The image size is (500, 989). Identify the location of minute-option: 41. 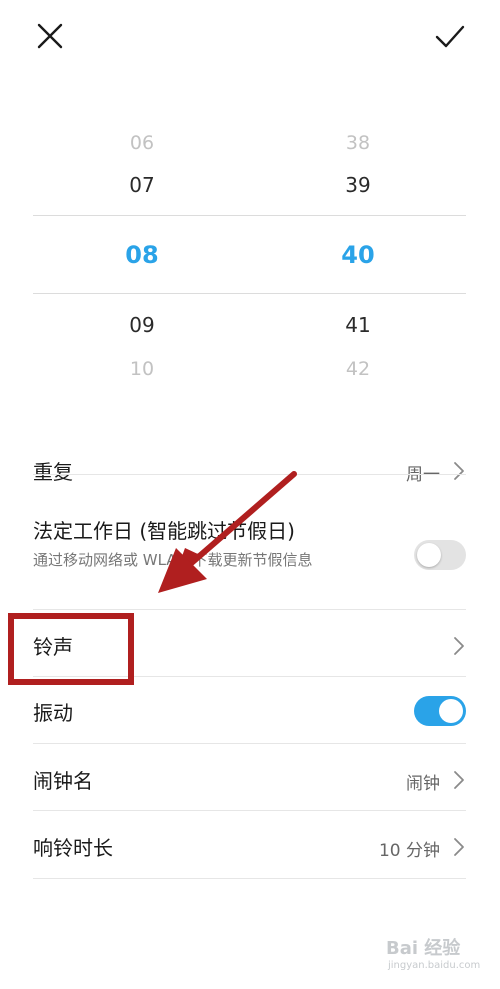
(358, 325).